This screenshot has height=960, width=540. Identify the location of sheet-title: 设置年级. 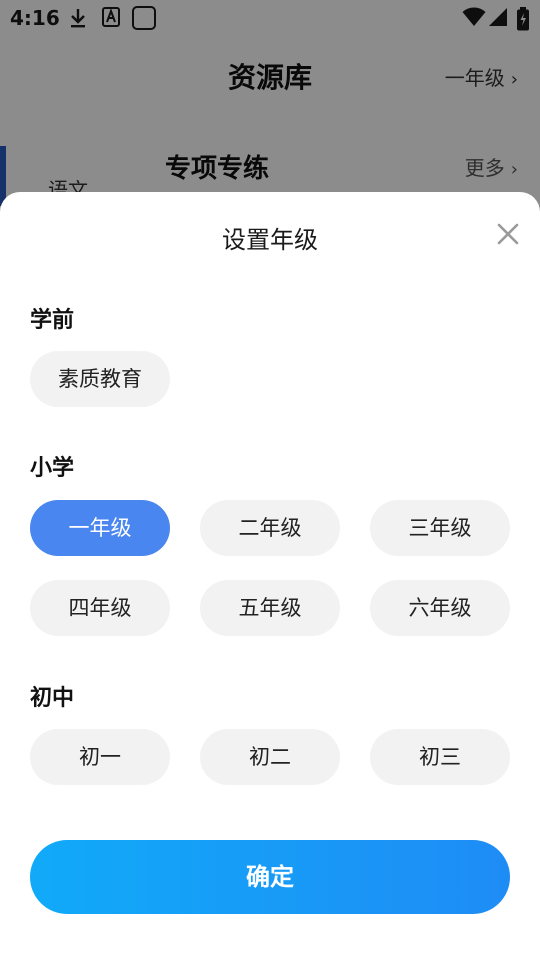
(270, 240).